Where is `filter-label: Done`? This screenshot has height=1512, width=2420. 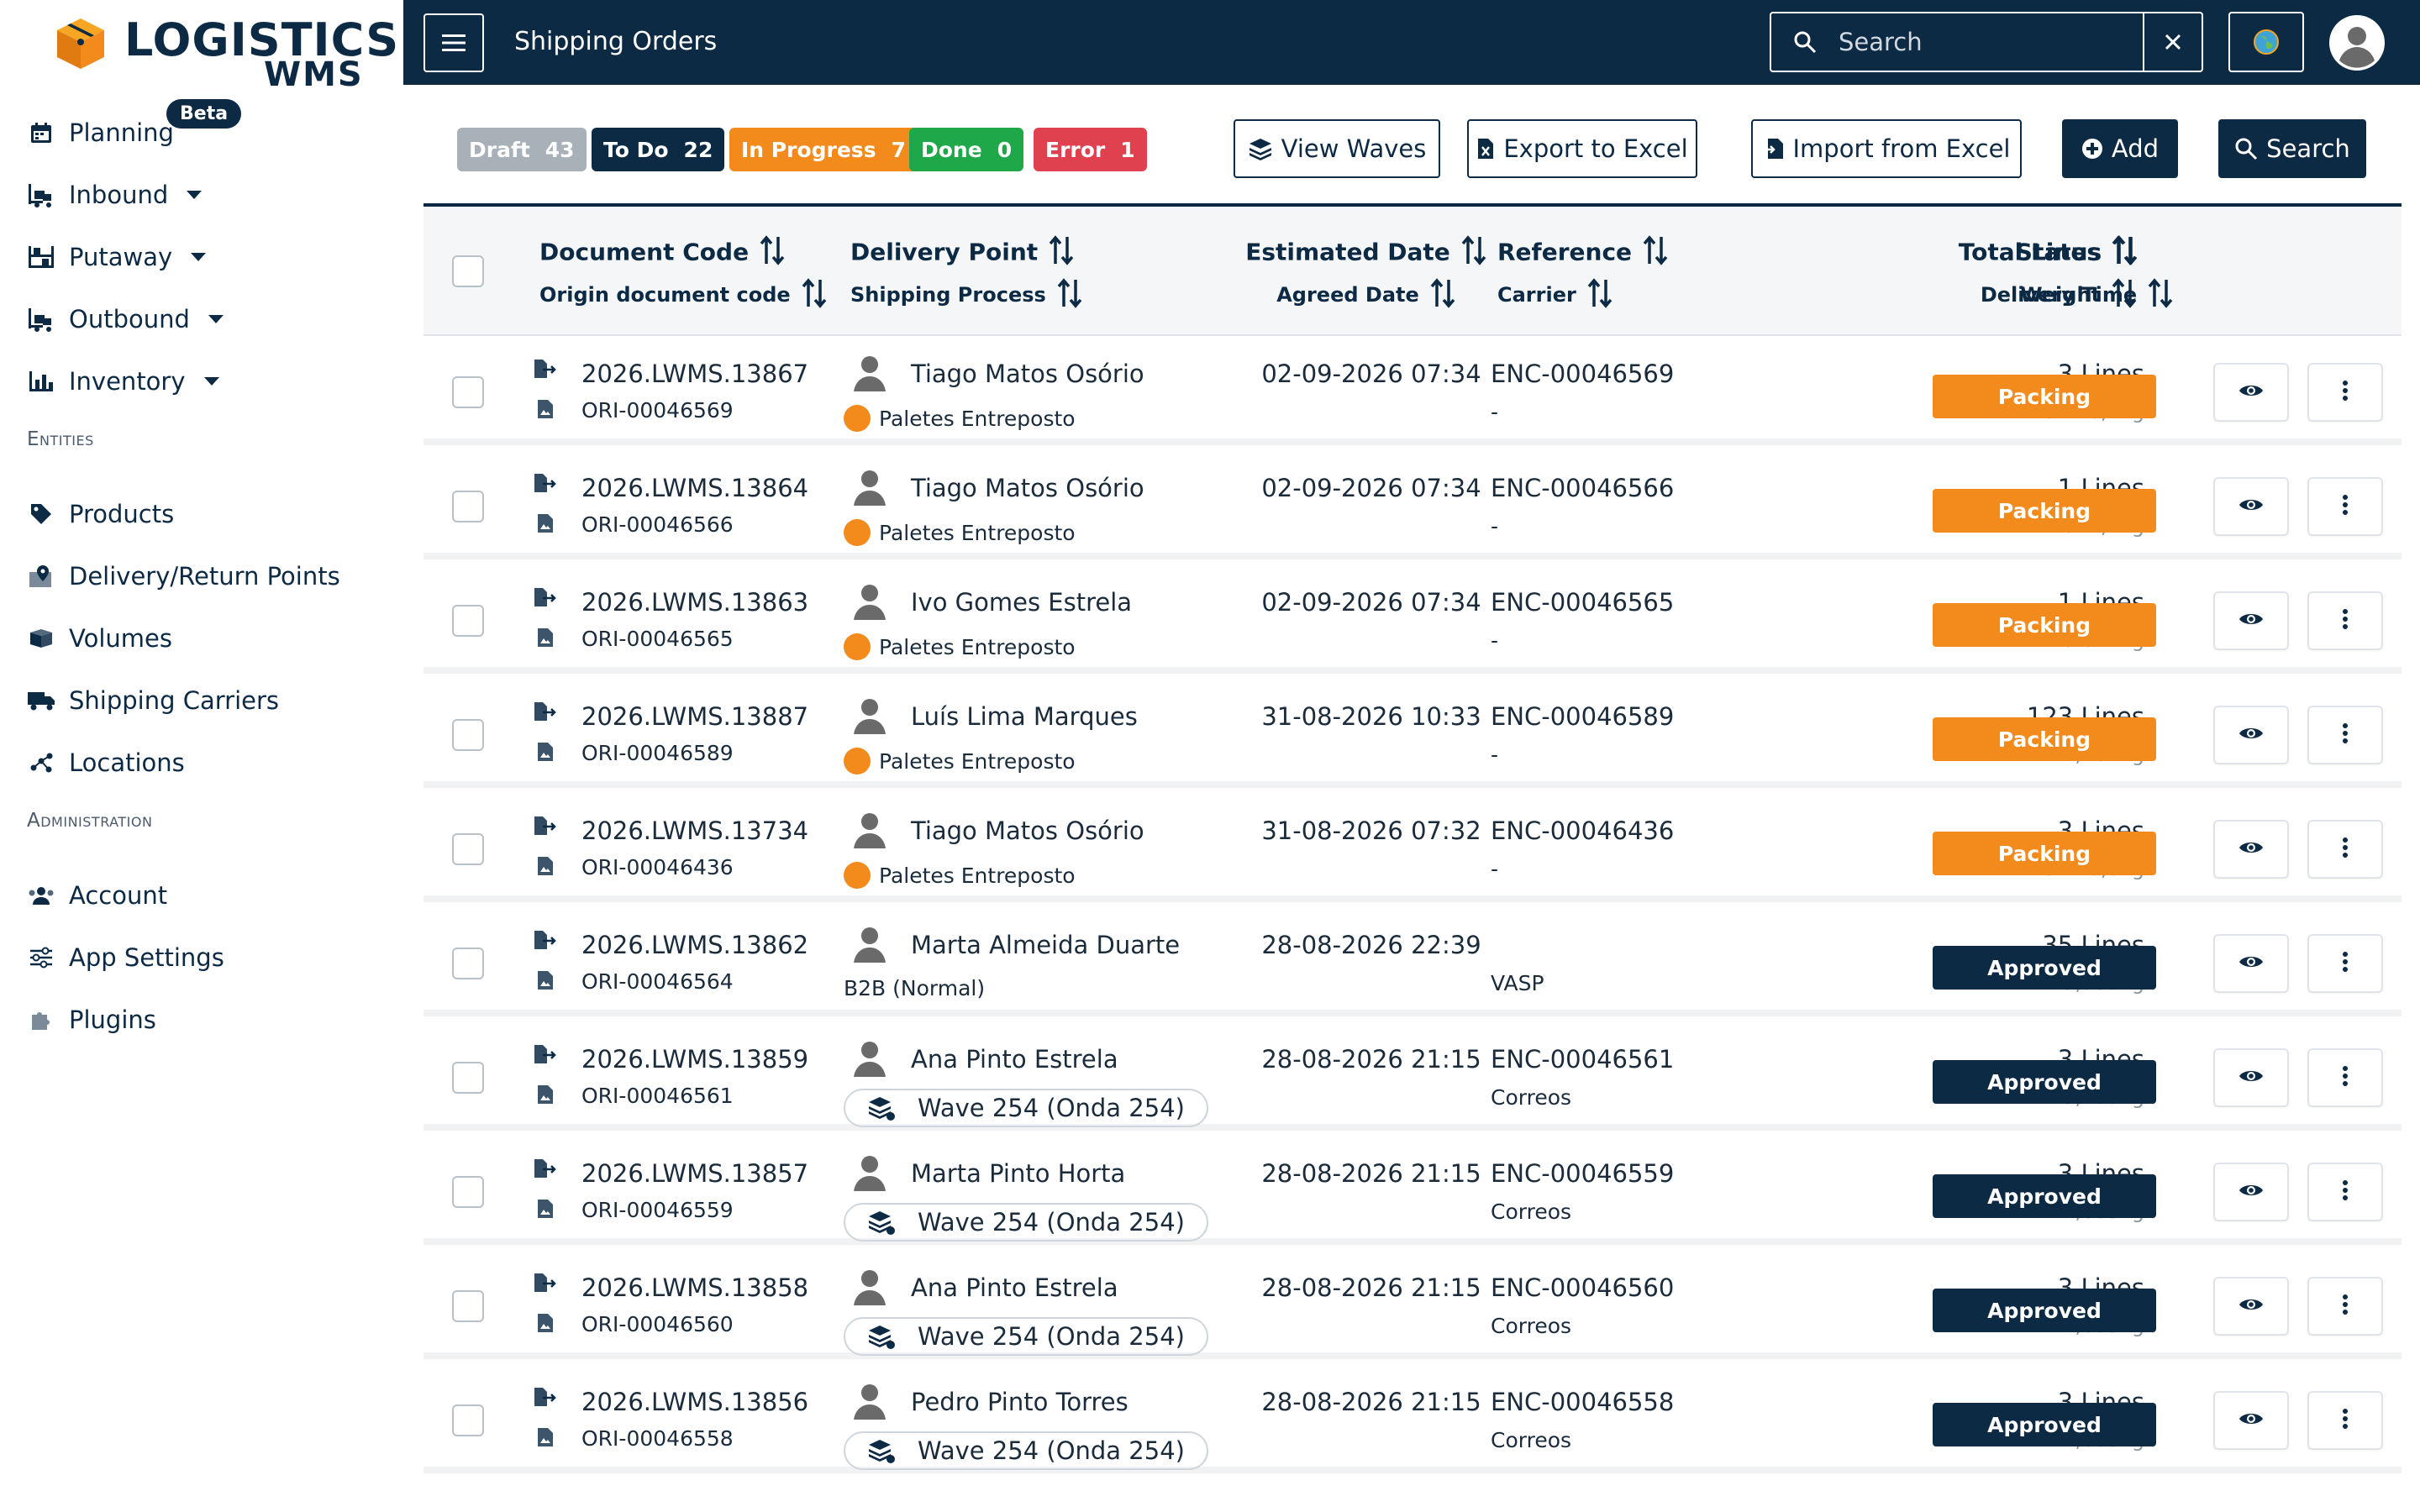 filter-label: Done is located at coordinates (952, 149).